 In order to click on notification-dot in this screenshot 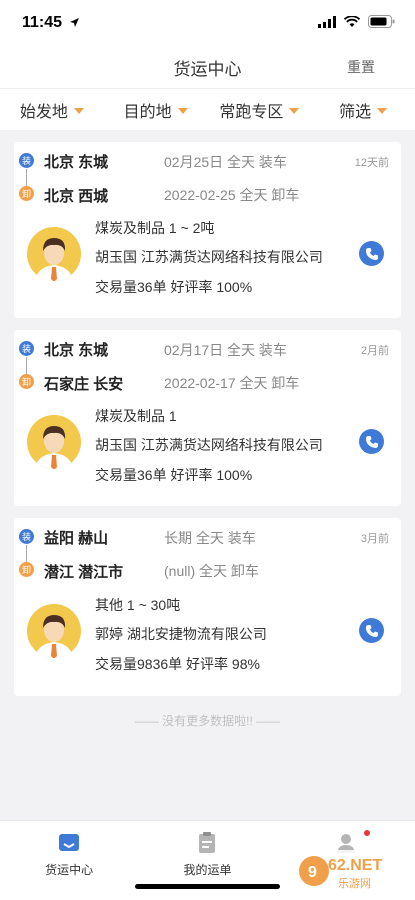, I will do `click(366, 833)`.